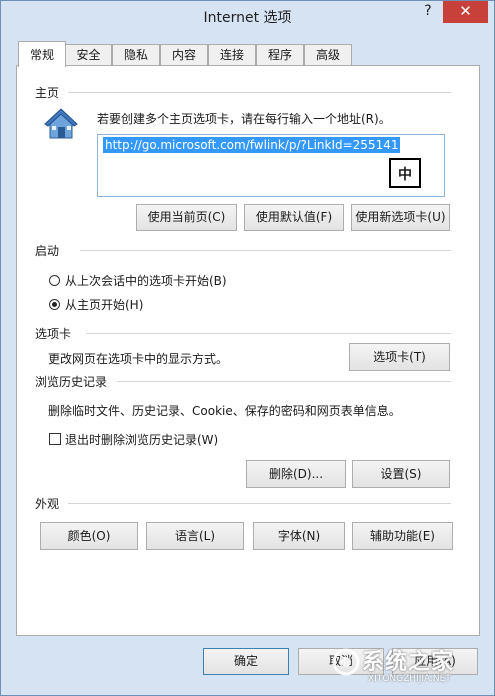 This screenshot has height=696, width=495. What do you see at coordinates (405, 173) in the screenshot?
I see `ime-indicator: 中` at bounding box center [405, 173].